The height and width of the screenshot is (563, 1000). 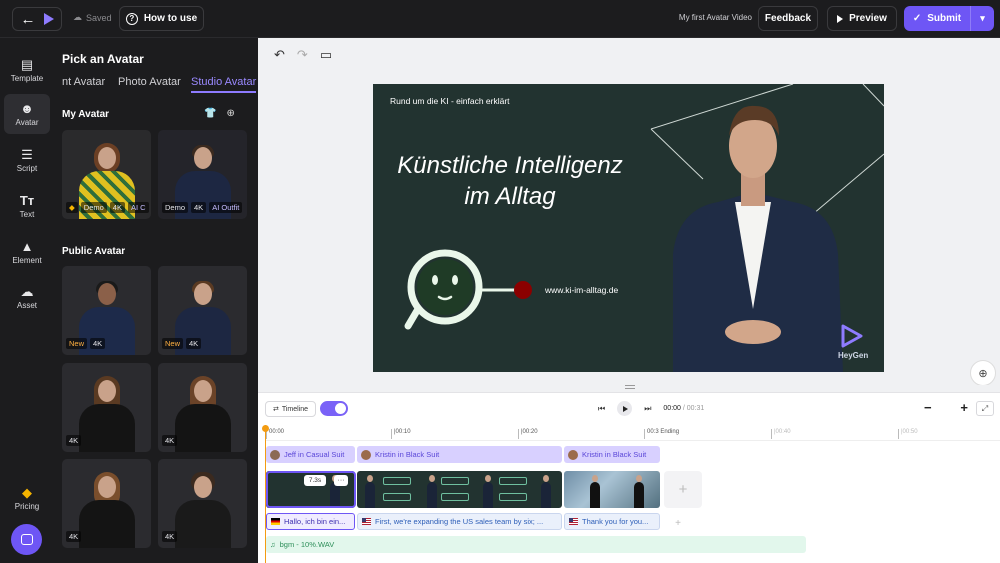 What do you see at coordinates (848, 184) in the screenshot?
I see `deco-line` at bounding box center [848, 184].